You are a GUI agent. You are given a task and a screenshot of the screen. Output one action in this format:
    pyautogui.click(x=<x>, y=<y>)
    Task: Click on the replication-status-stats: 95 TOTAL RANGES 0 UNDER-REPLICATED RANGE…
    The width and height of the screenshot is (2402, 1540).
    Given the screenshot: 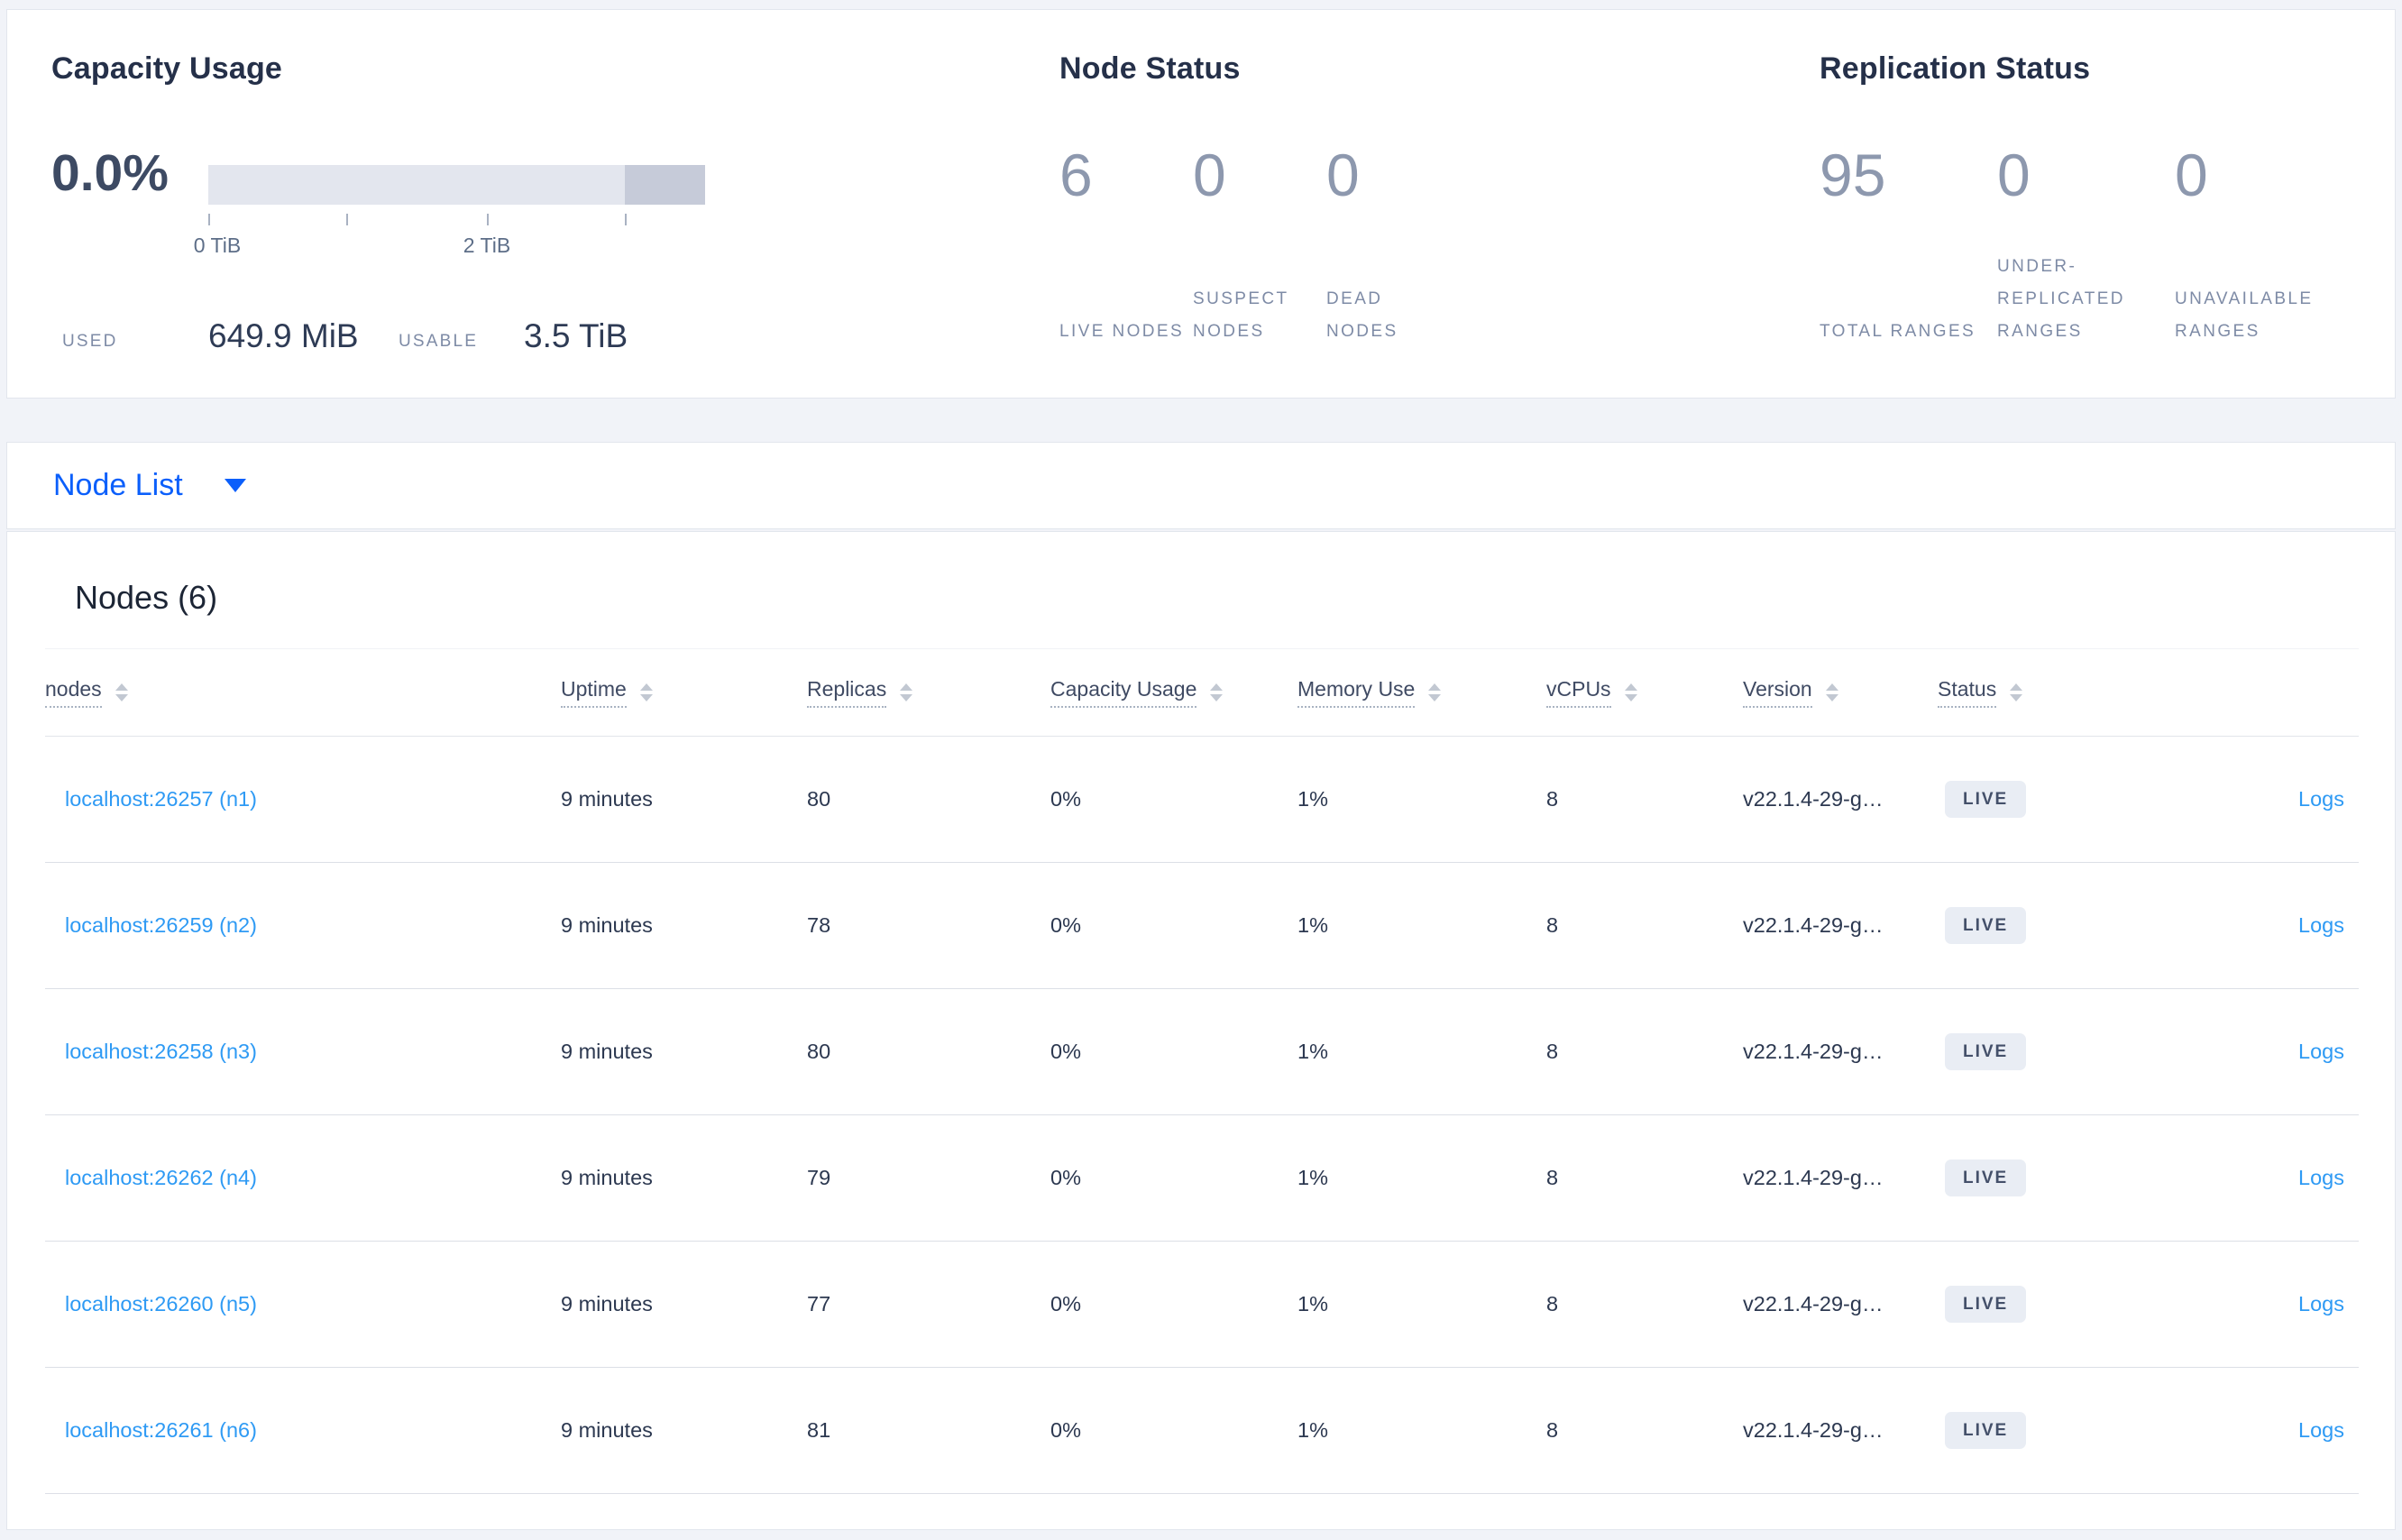 What is the action you would take?
    pyautogui.click(x=2086, y=246)
    